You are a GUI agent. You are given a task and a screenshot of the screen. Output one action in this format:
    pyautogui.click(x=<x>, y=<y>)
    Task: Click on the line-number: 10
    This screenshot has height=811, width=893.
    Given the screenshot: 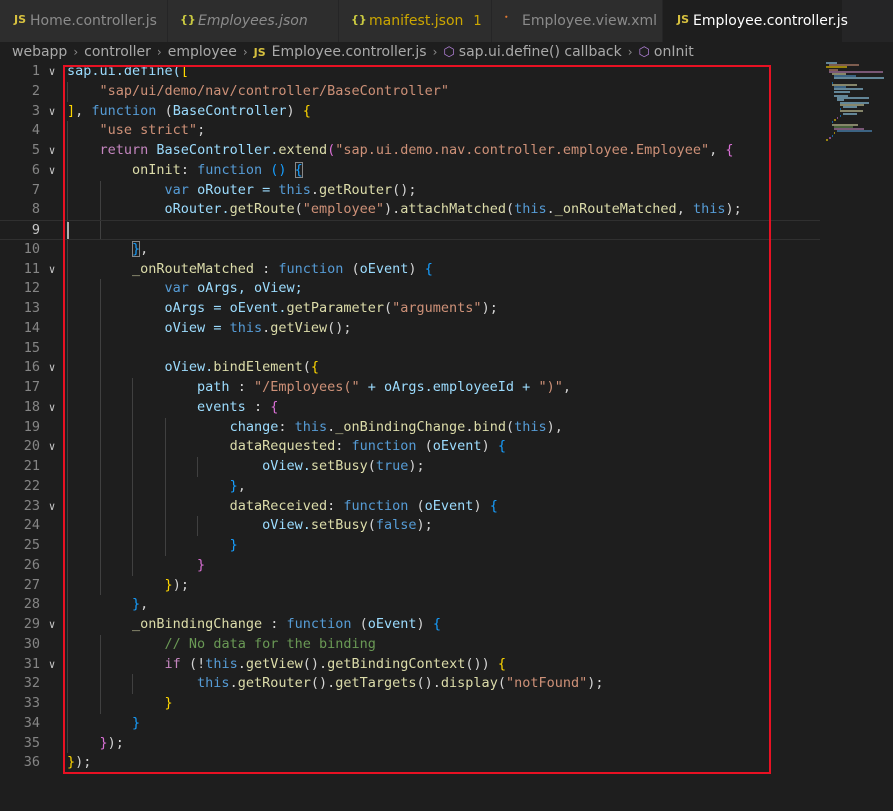 What is the action you would take?
    pyautogui.click(x=31, y=248)
    